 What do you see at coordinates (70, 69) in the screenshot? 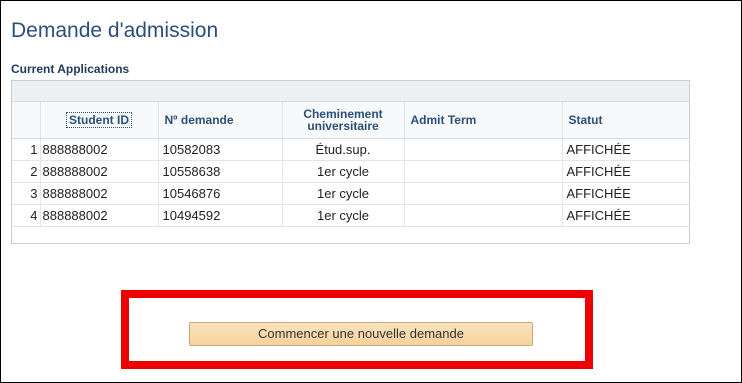
I see `section-title: Current Applications` at bounding box center [70, 69].